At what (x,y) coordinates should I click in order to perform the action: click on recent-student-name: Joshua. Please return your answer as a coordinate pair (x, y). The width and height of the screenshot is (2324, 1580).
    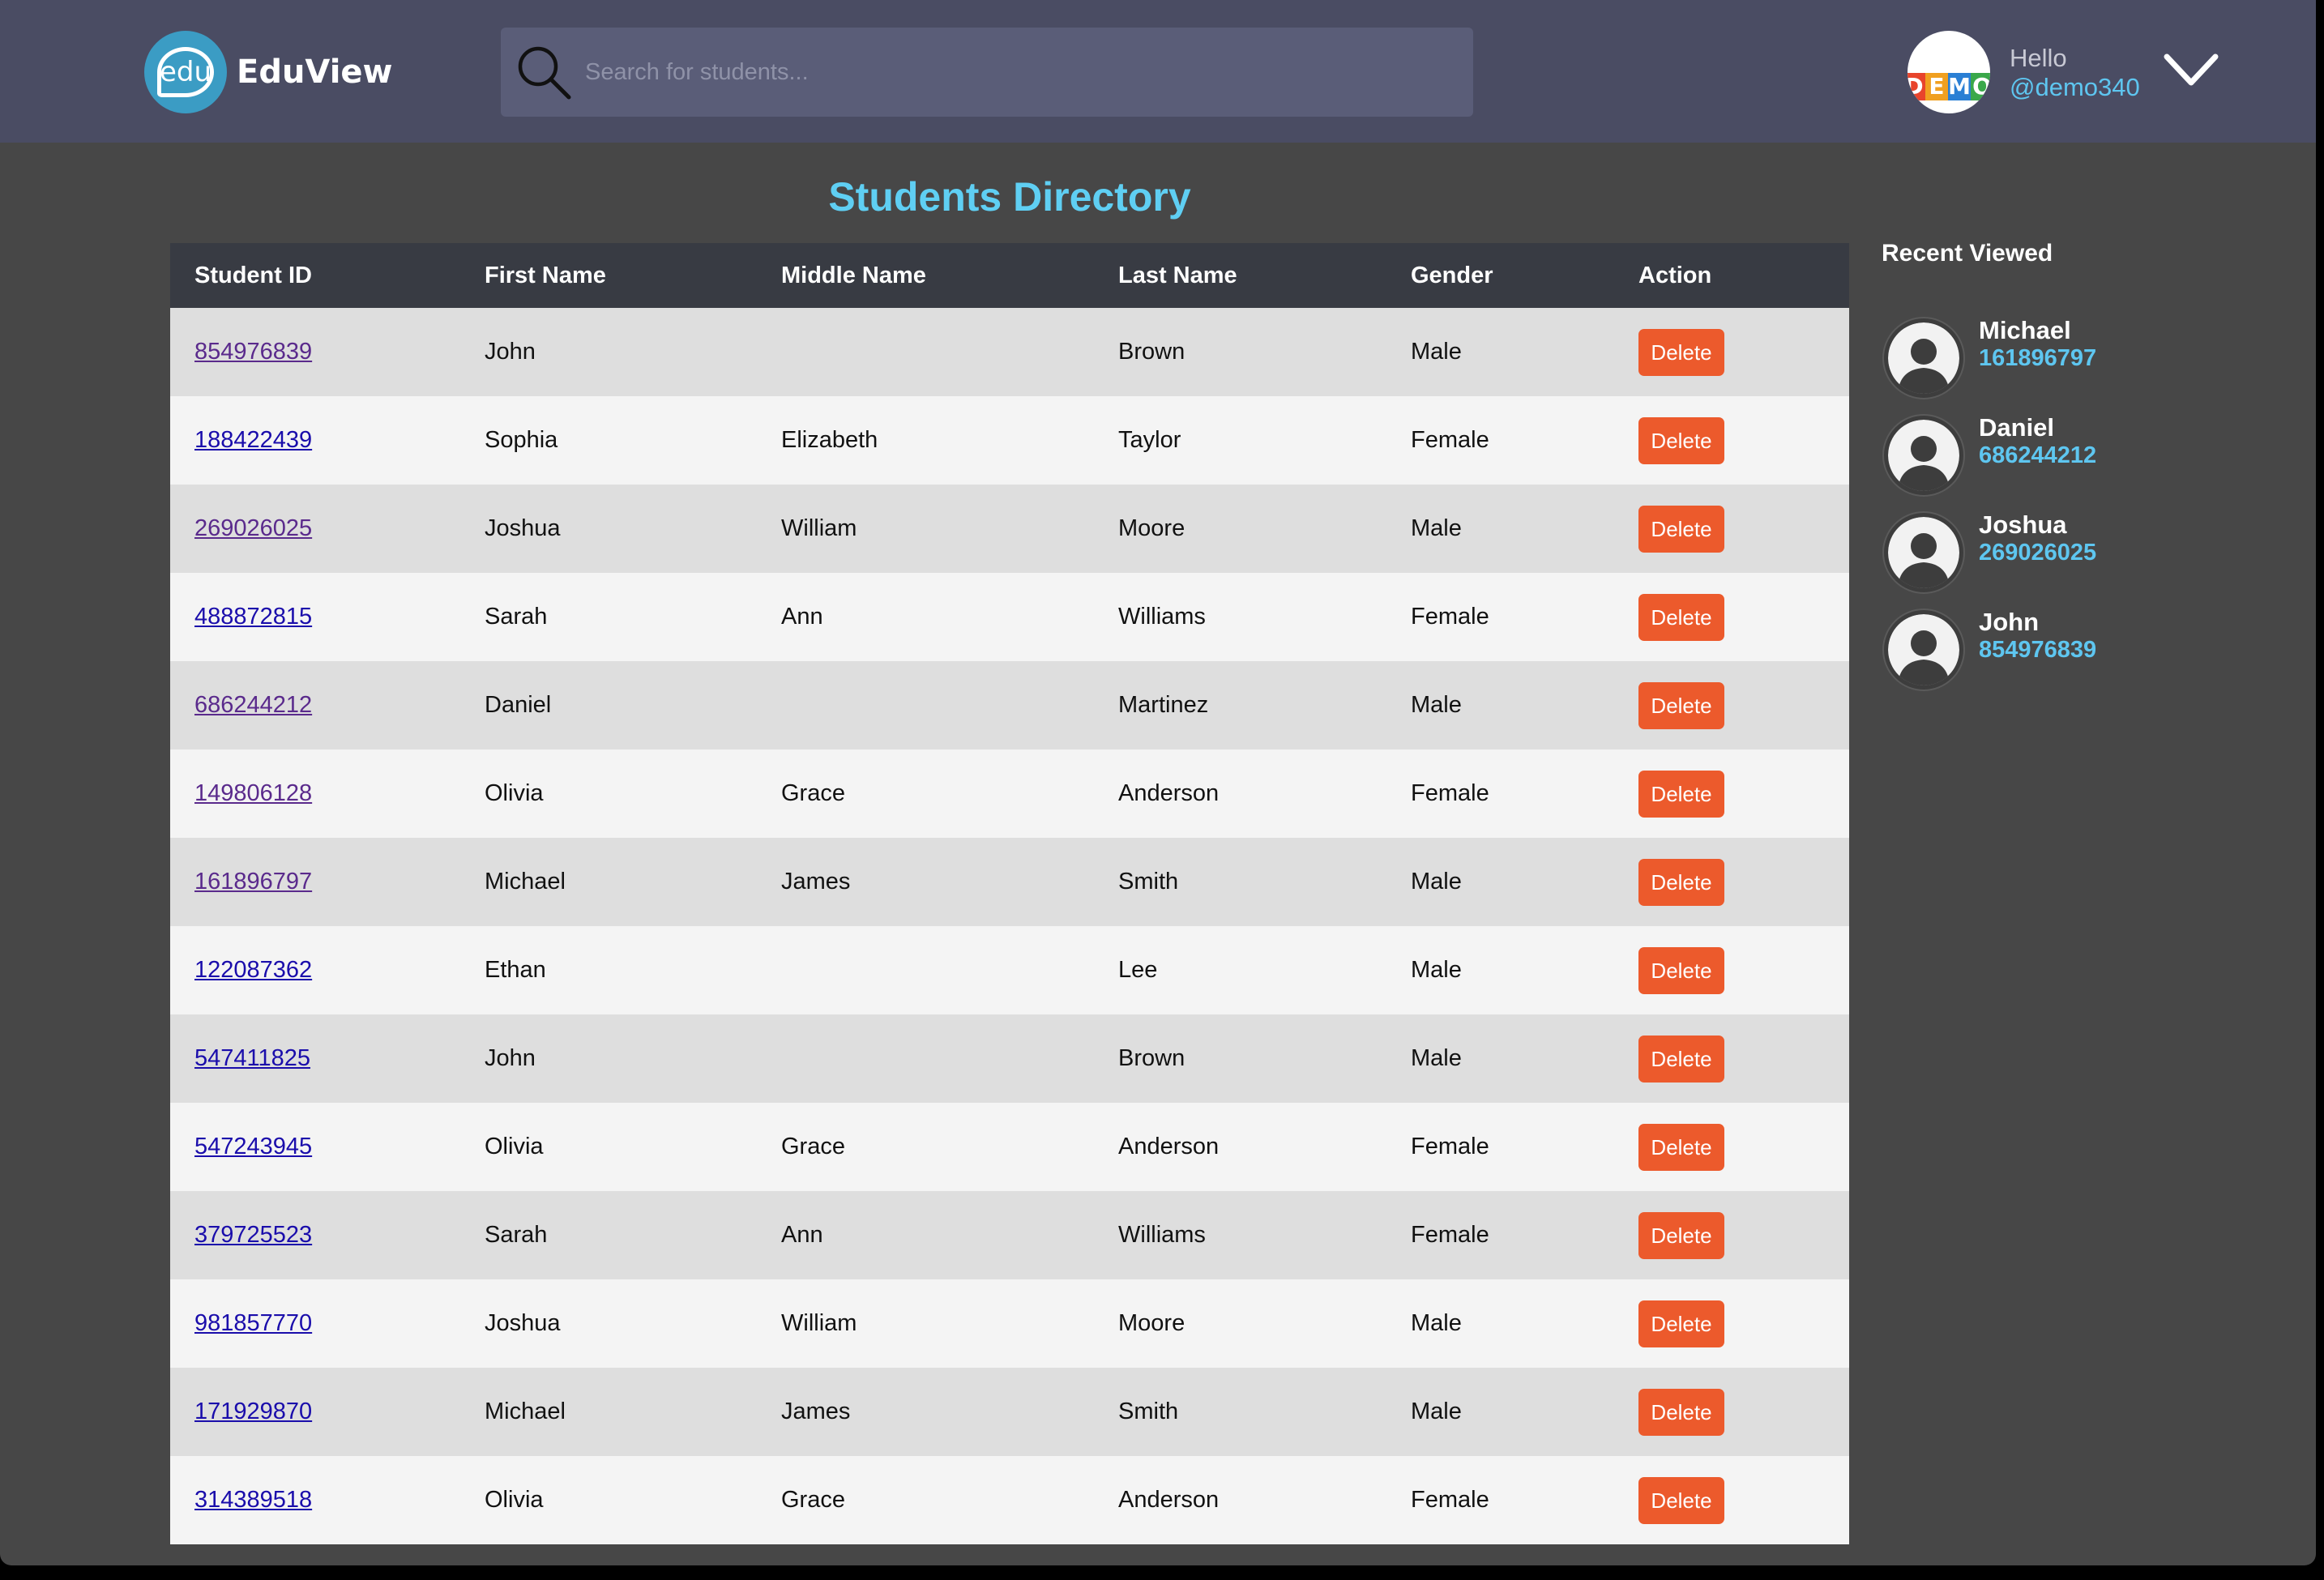
    Looking at the image, I should click on (2023, 524).